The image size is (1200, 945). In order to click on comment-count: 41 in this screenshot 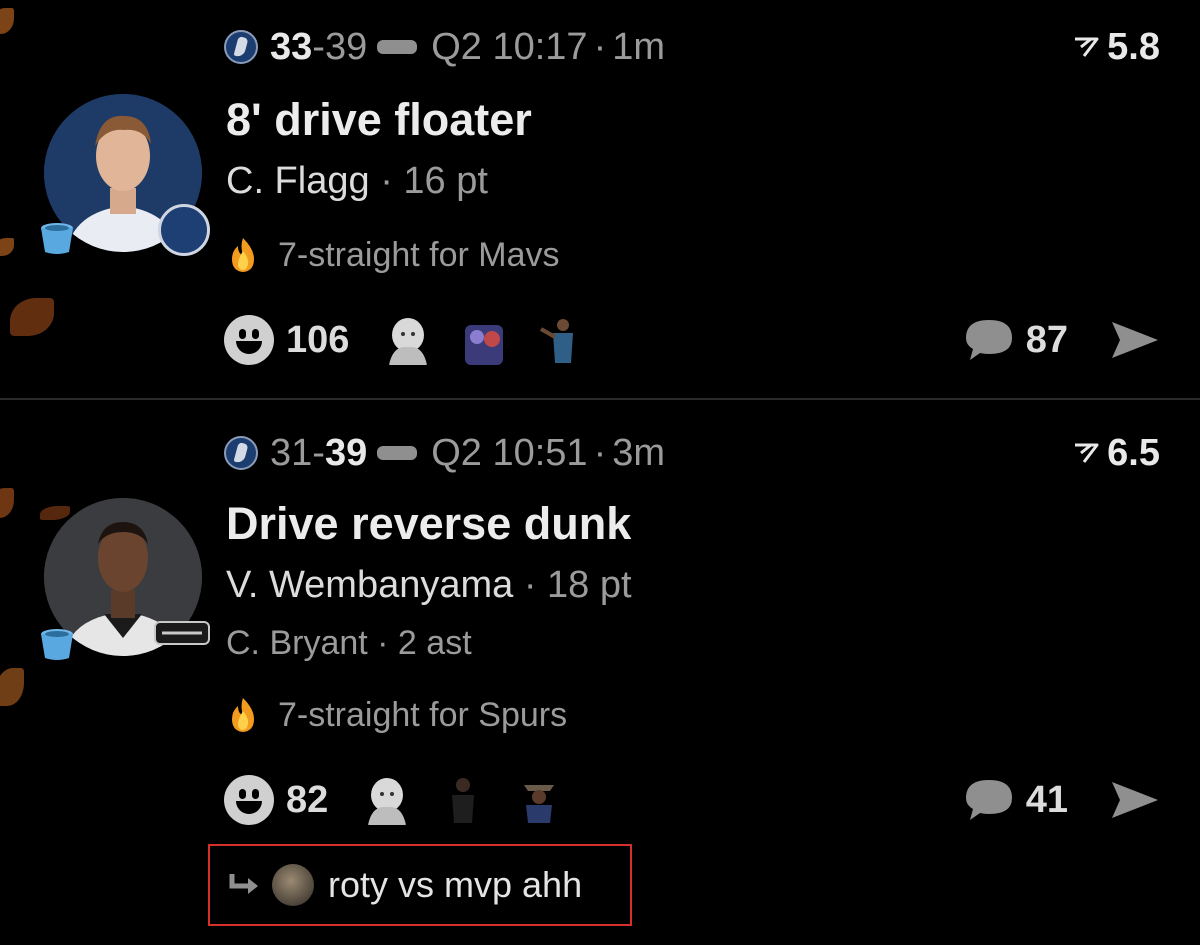, I will do `click(1046, 799)`.